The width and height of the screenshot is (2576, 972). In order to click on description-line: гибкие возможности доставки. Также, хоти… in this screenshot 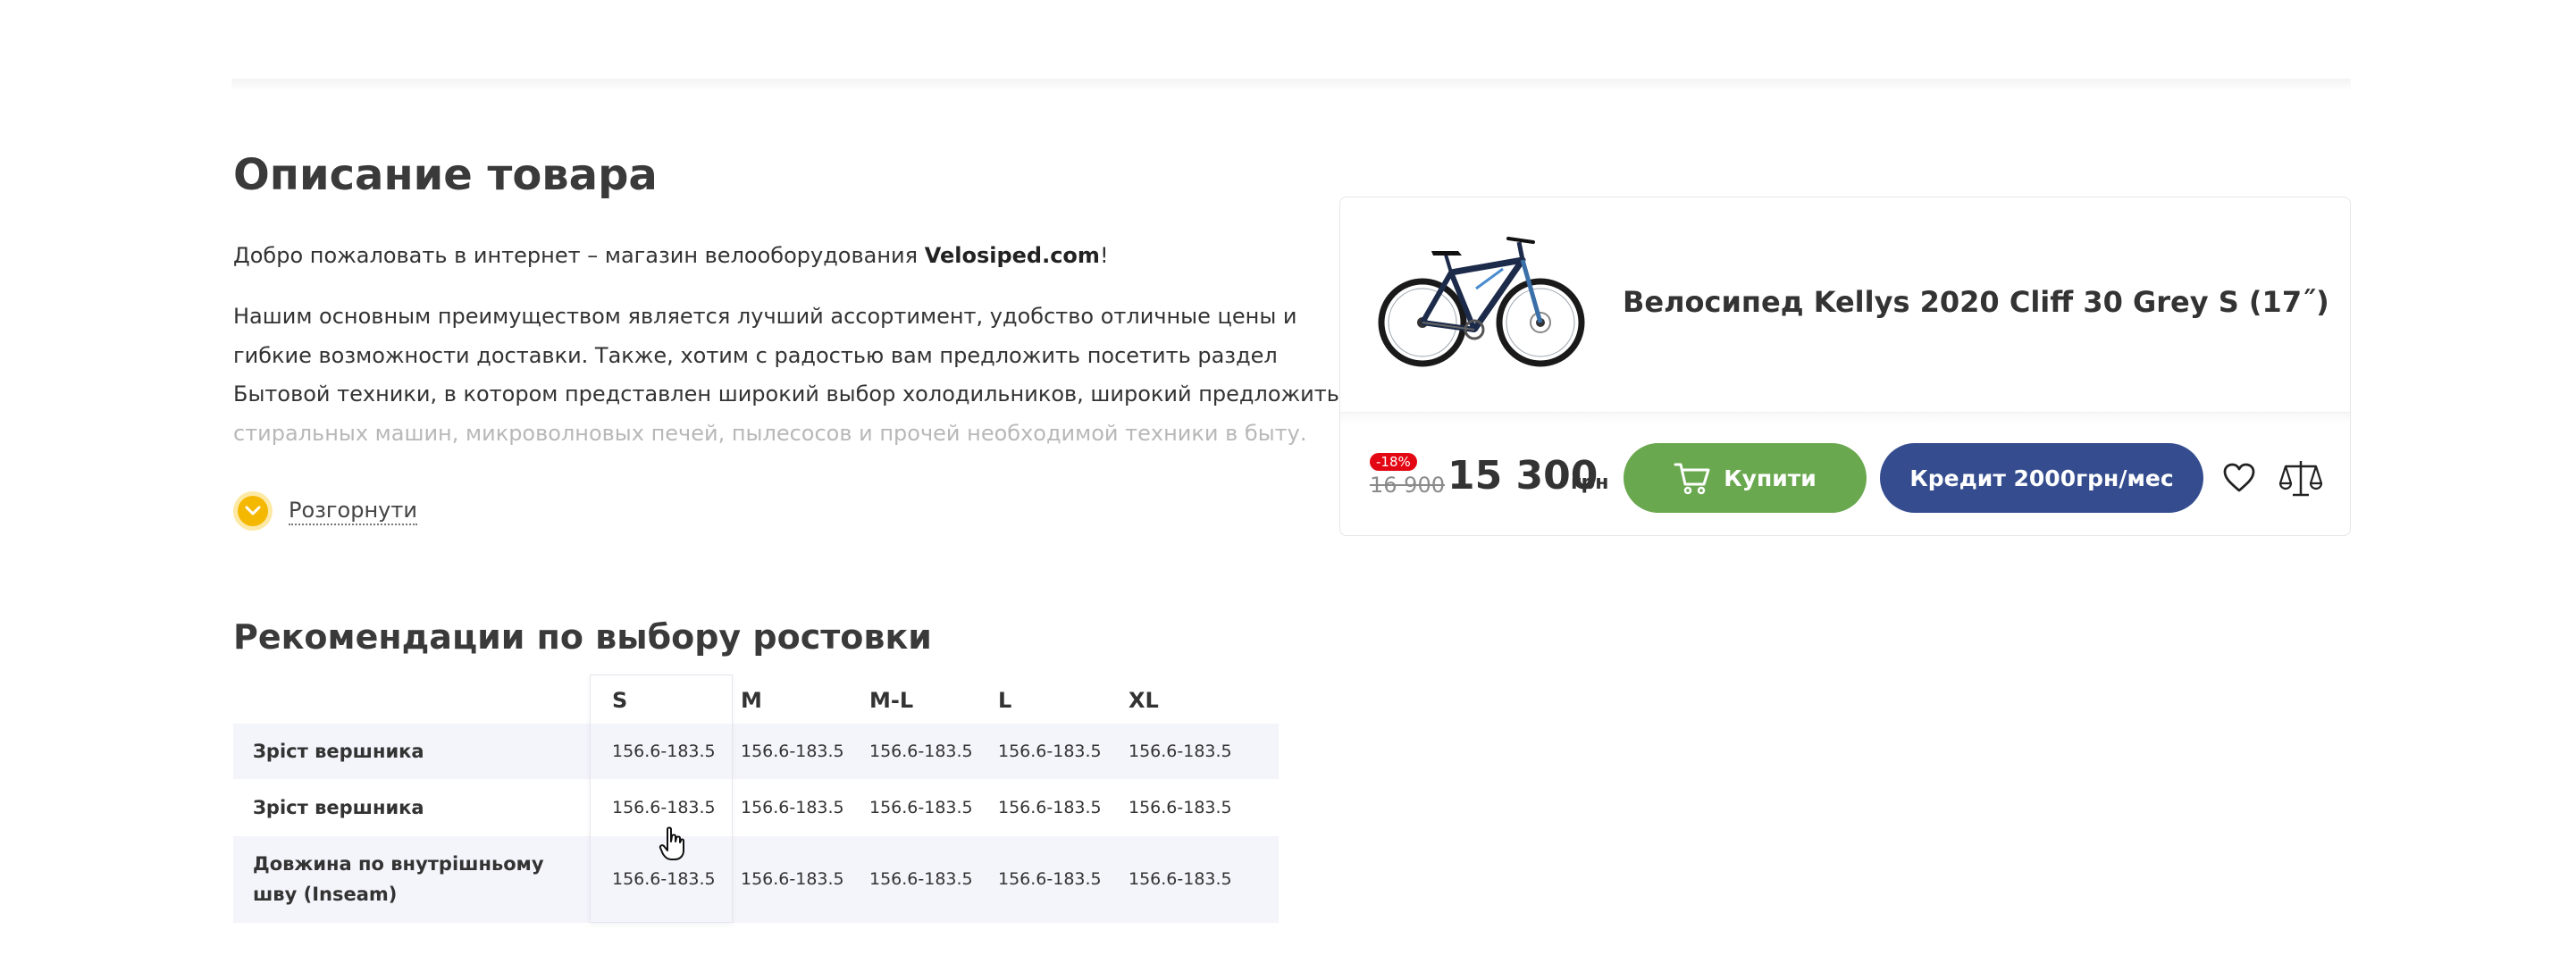, I will do `click(755, 355)`.